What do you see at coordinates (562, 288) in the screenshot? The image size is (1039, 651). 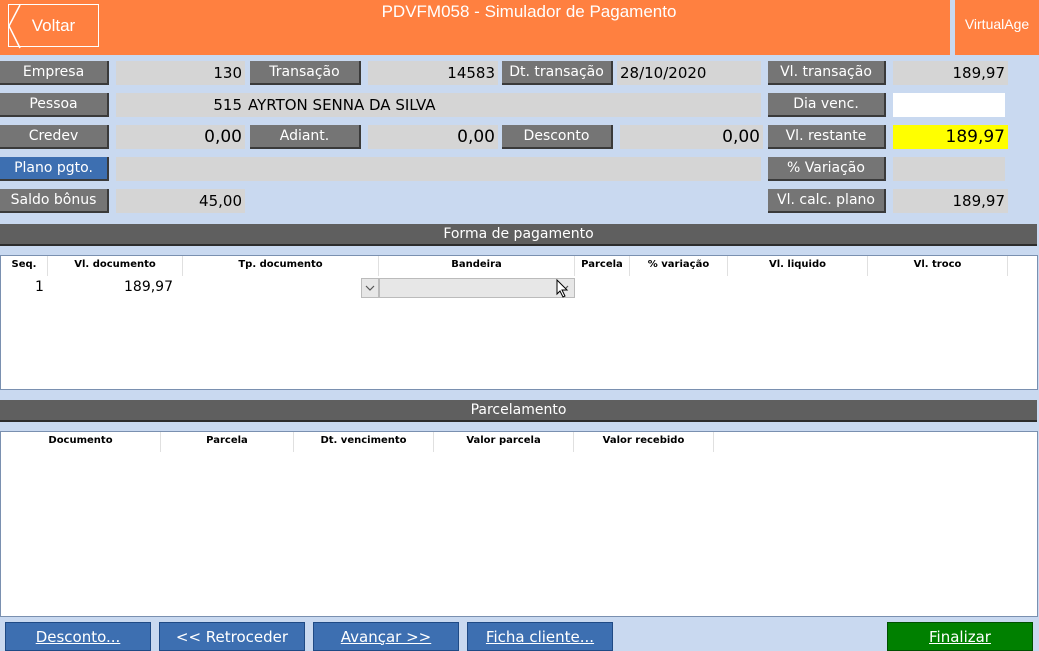 I see `mouse-cursor-icon` at bounding box center [562, 288].